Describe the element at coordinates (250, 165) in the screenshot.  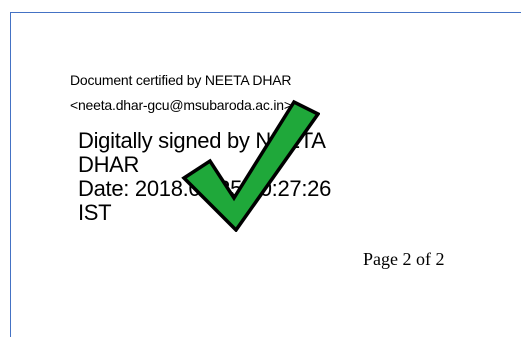
I see `checkmark-icon` at that location.